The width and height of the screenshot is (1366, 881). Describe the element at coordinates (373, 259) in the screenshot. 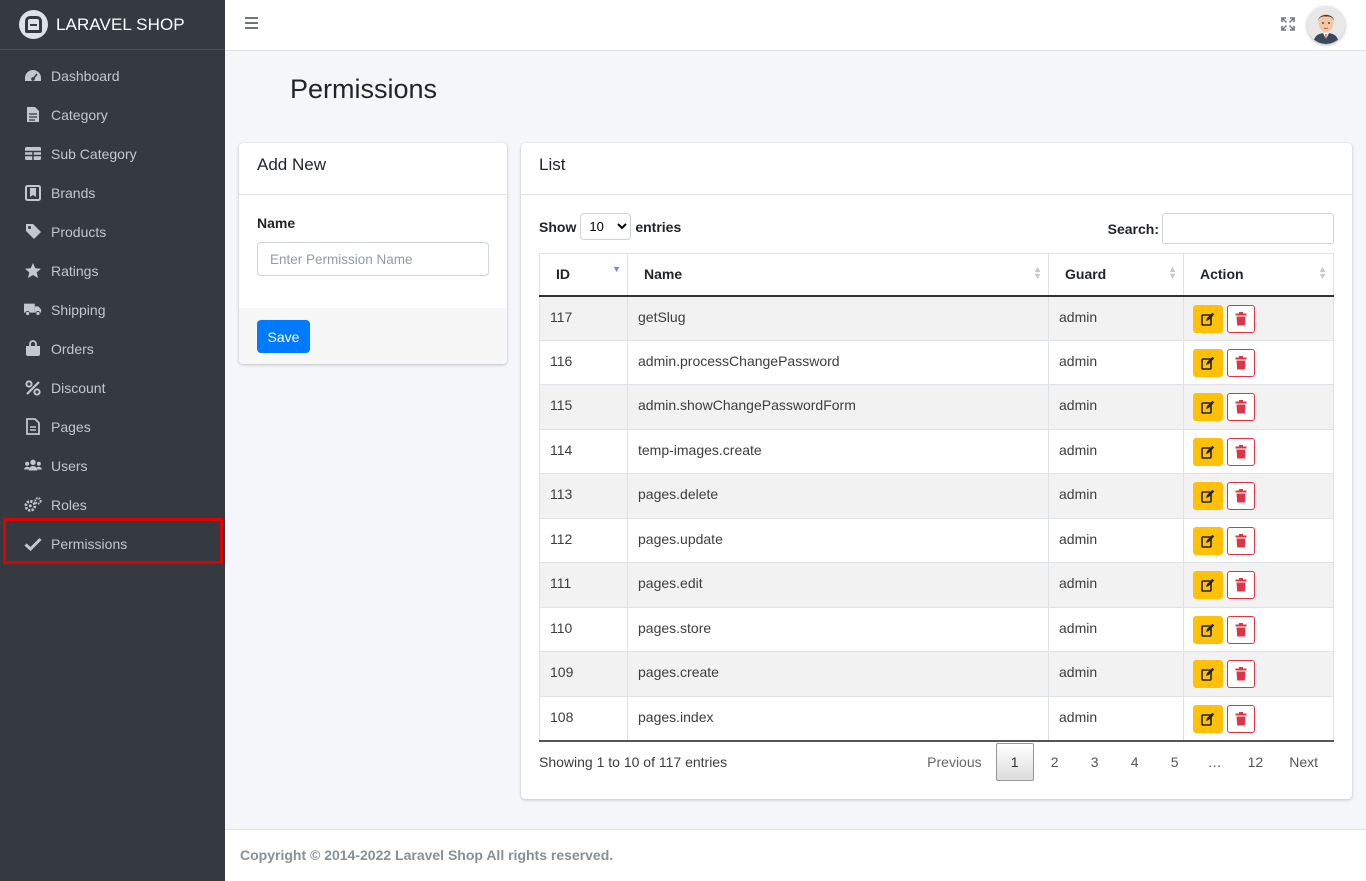

I see `permission-name-input` at that location.